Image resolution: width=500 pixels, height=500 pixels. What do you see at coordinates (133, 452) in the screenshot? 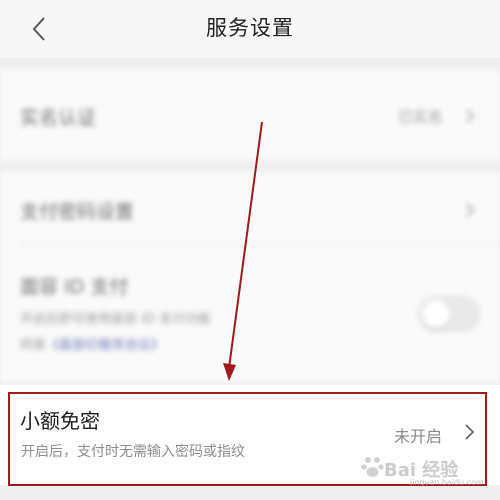
I see `small-amount-desc: 开启后，支付时无需输入密码或指纹` at bounding box center [133, 452].